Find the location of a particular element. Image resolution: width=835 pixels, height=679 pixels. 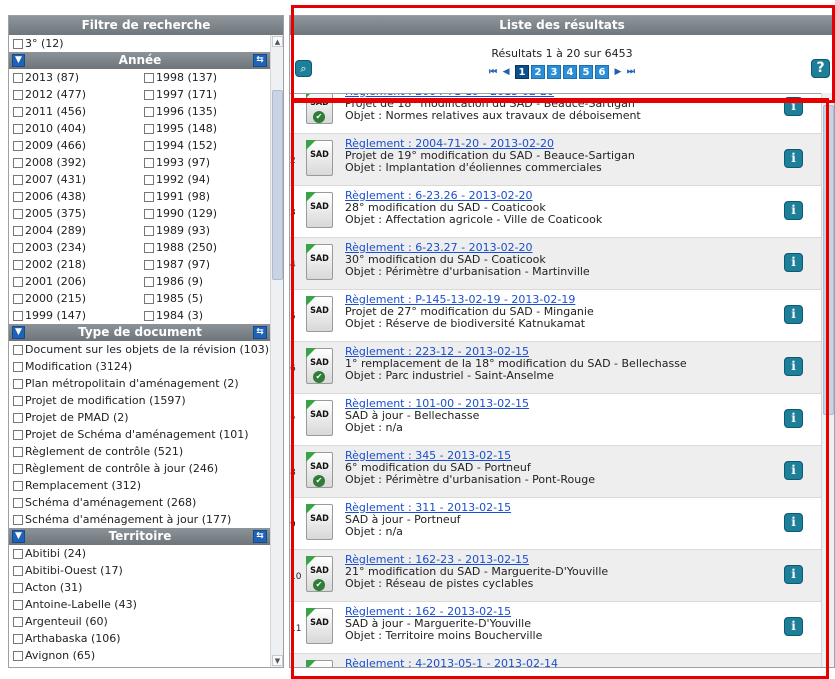

filter-item: Arthabaska (106) is located at coordinates (140, 638).